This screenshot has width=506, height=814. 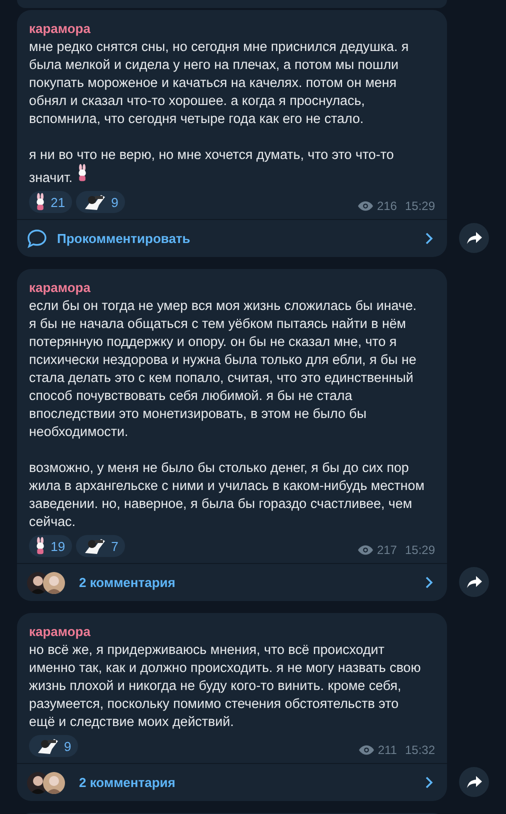 I want to click on message-text: возможно, у меня не было бы столько денег, я бы до сих пор жила в архангельске с ними и училась в каком-нибудь местном заведении. но, наверное, я была бы гораздо счастливее, чем сейчас., so click(x=227, y=495).